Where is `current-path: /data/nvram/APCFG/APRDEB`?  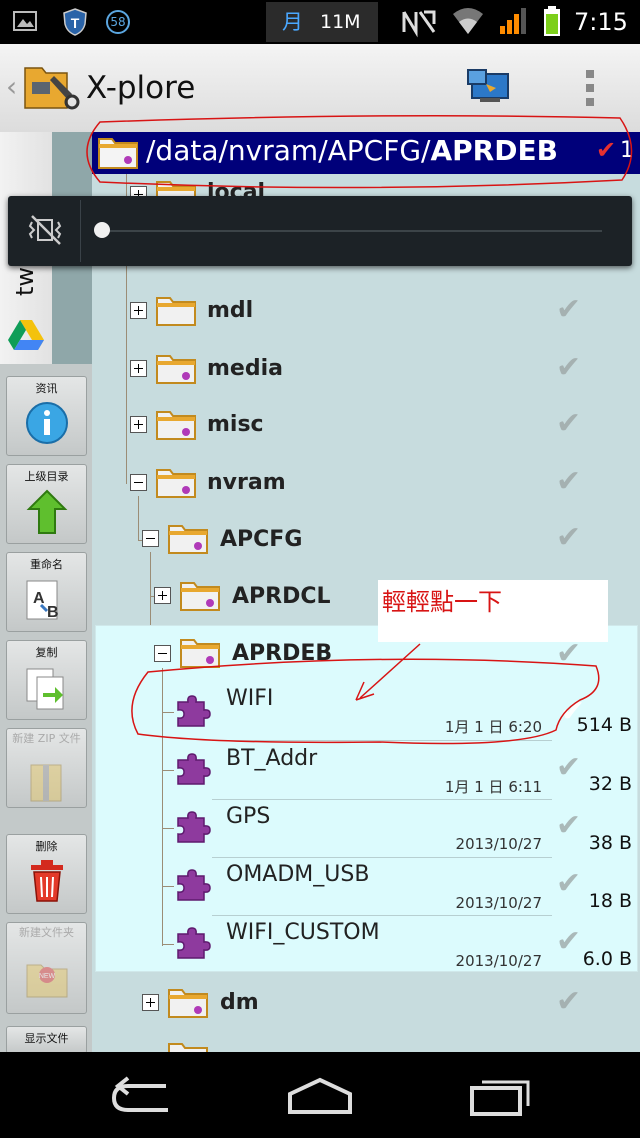
current-path: /data/nvram/APCFG/APRDEB is located at coordinates (352, 150).